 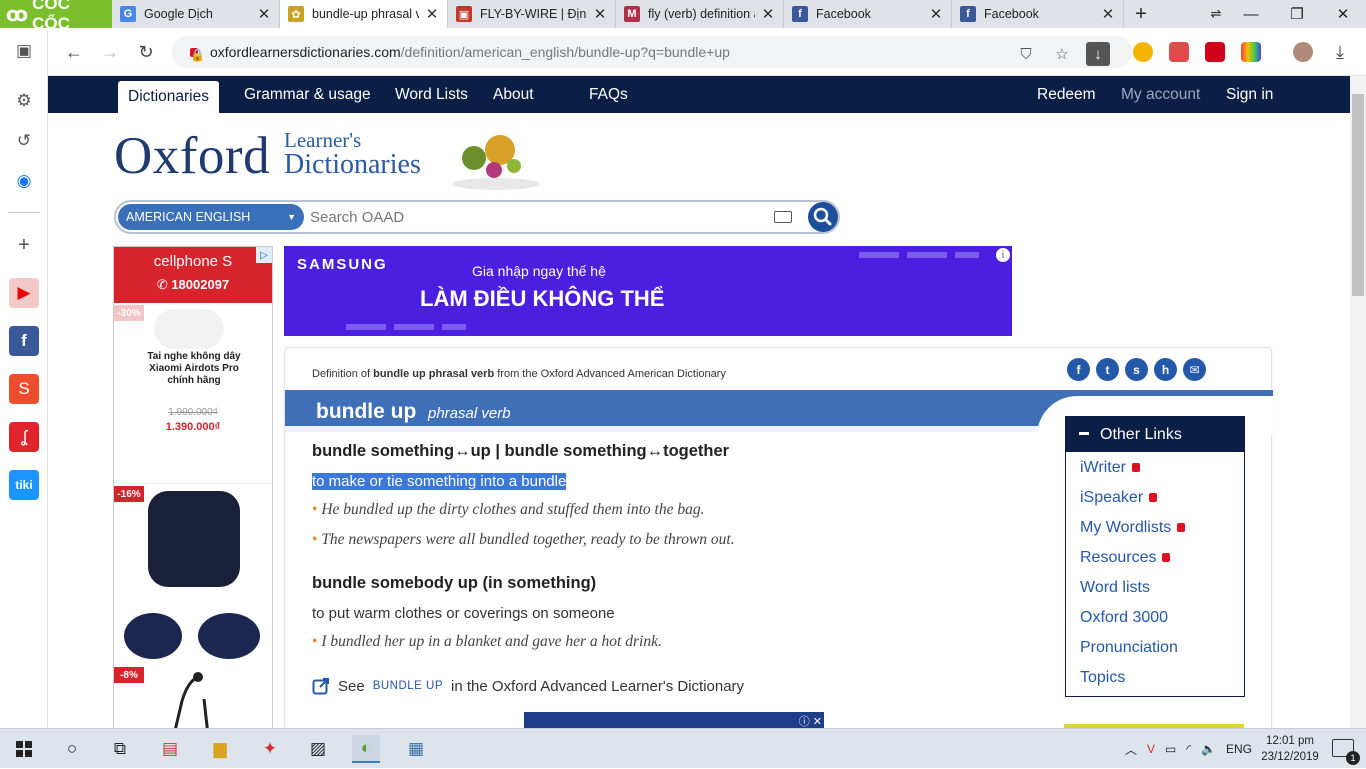 What do you see at coordinates (24, 485) in the screenshot?
I see `tiki-icon: tiki` at bounding box center [24, 485].